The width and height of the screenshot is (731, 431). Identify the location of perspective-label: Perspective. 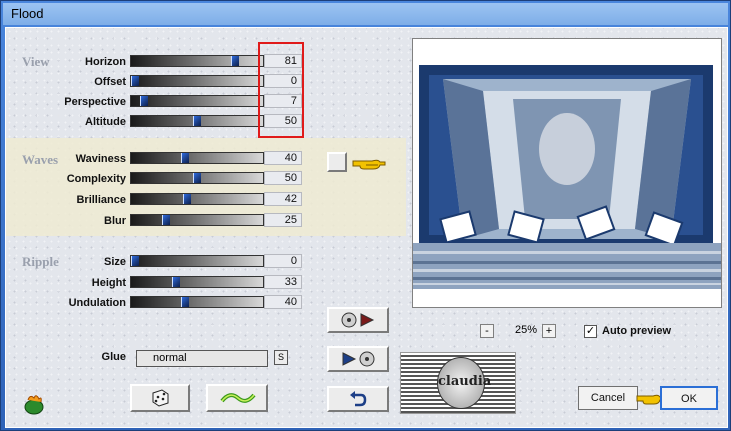
(95, 102).